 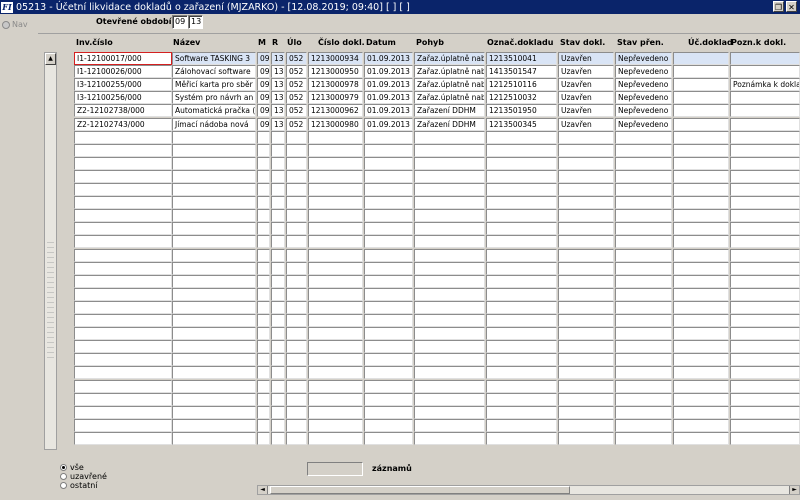 What do you see at coordinates (586, 98) in the screenshot?
I see `cell-stav-dokl: Uzavřen` at bounding box center [586, 98].